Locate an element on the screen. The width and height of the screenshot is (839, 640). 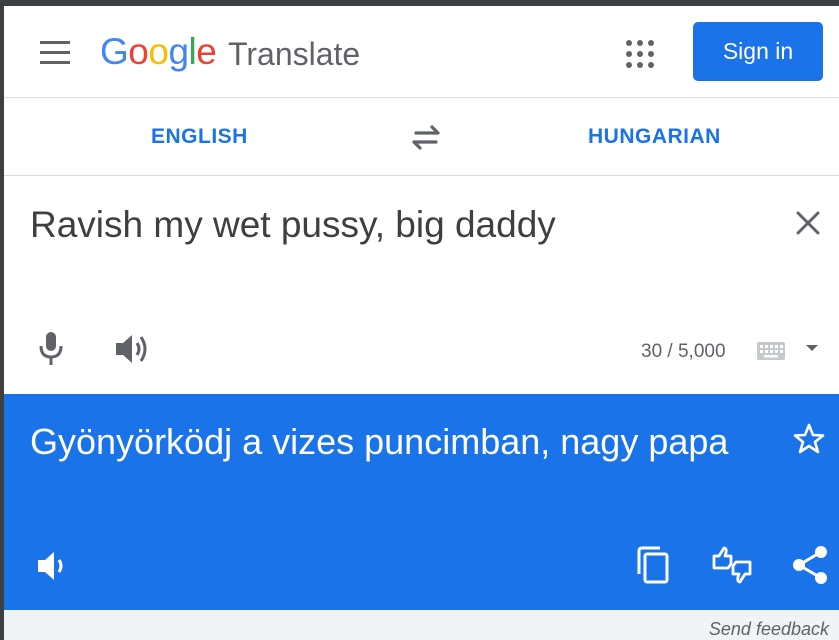
swap-arrows-icon is located at coordinates (426, 137).